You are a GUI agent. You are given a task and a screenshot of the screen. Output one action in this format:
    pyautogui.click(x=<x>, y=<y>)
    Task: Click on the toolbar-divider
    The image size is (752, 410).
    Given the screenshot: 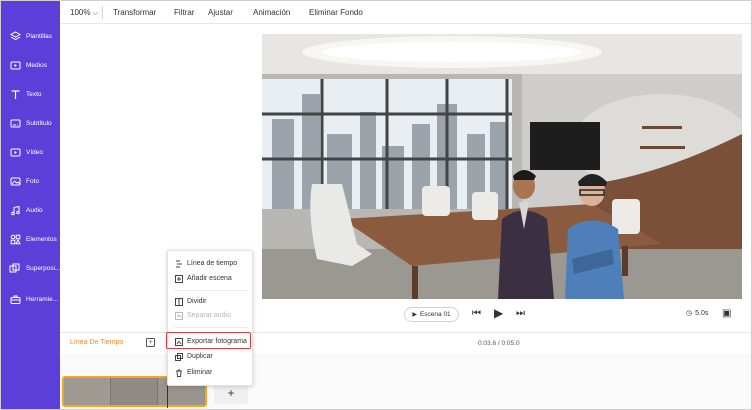 What is the action you would take?
    pyautogui.click(x=102, y=12)
    